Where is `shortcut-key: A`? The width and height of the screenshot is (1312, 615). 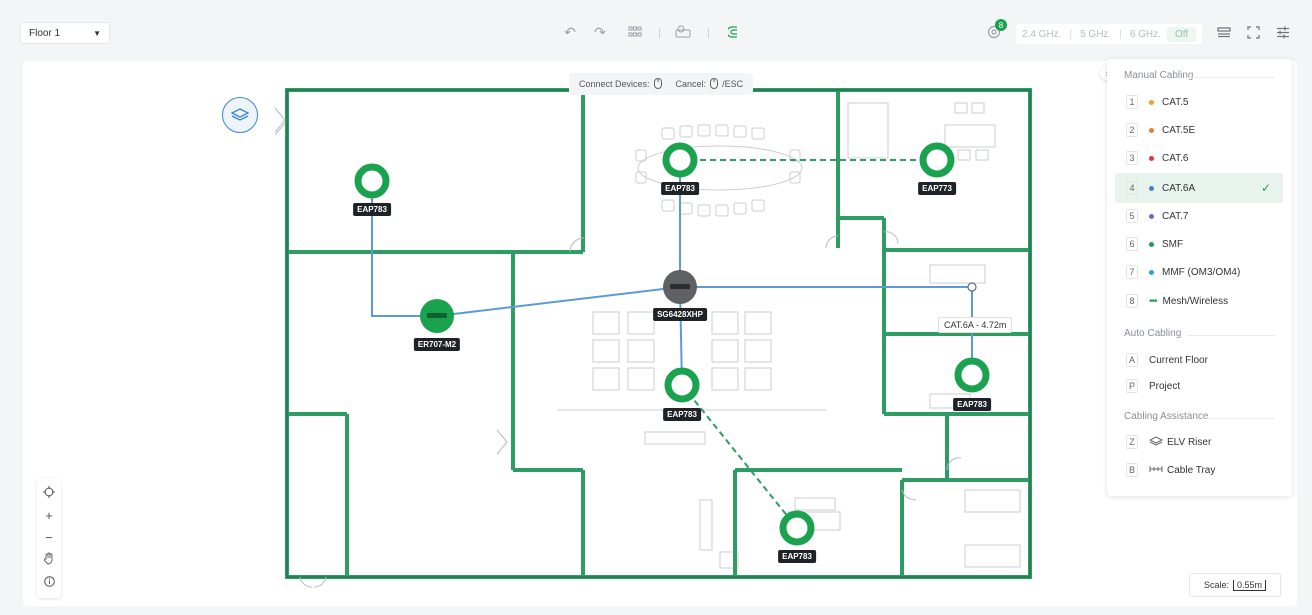 shortcut-key: A is located at coordinates (1132, 360).